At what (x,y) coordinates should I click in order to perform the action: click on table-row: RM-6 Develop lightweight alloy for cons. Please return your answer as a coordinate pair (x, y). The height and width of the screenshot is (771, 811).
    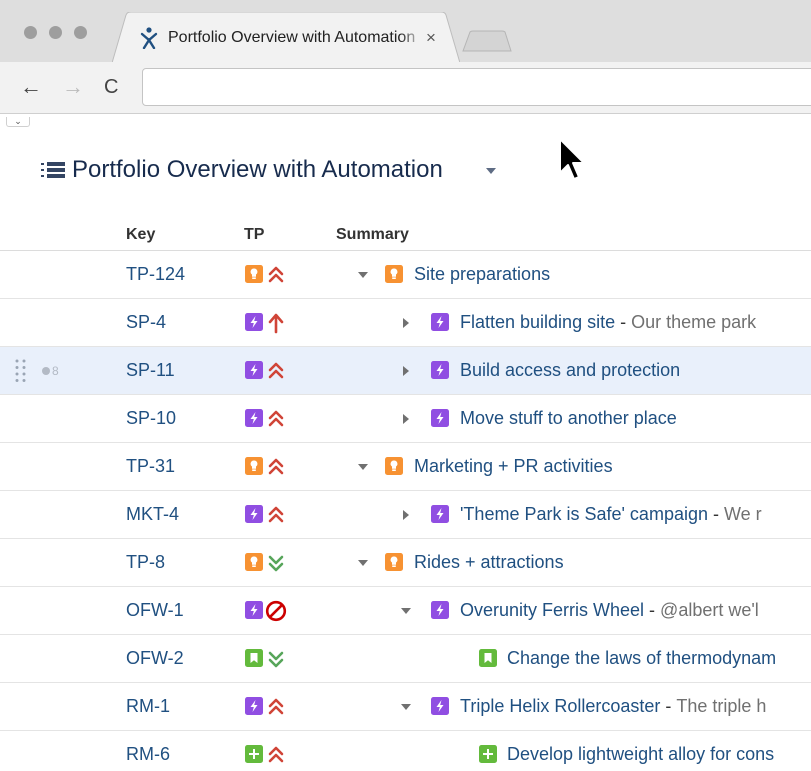
    Looking at the image, I should click on (405, 751).